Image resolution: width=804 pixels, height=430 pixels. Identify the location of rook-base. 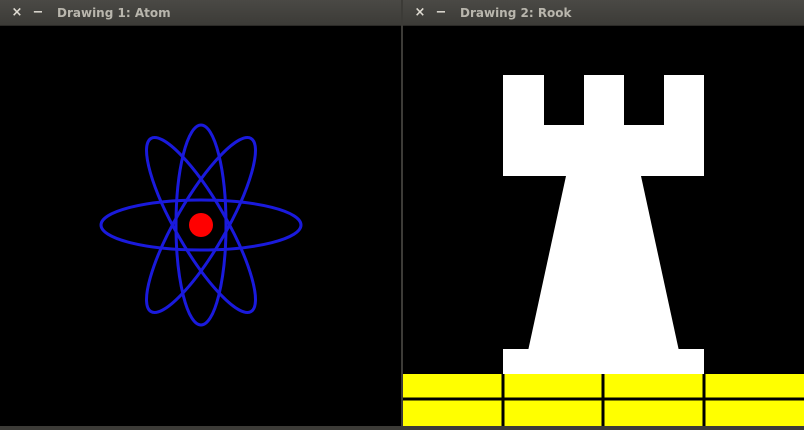
(603, 362).